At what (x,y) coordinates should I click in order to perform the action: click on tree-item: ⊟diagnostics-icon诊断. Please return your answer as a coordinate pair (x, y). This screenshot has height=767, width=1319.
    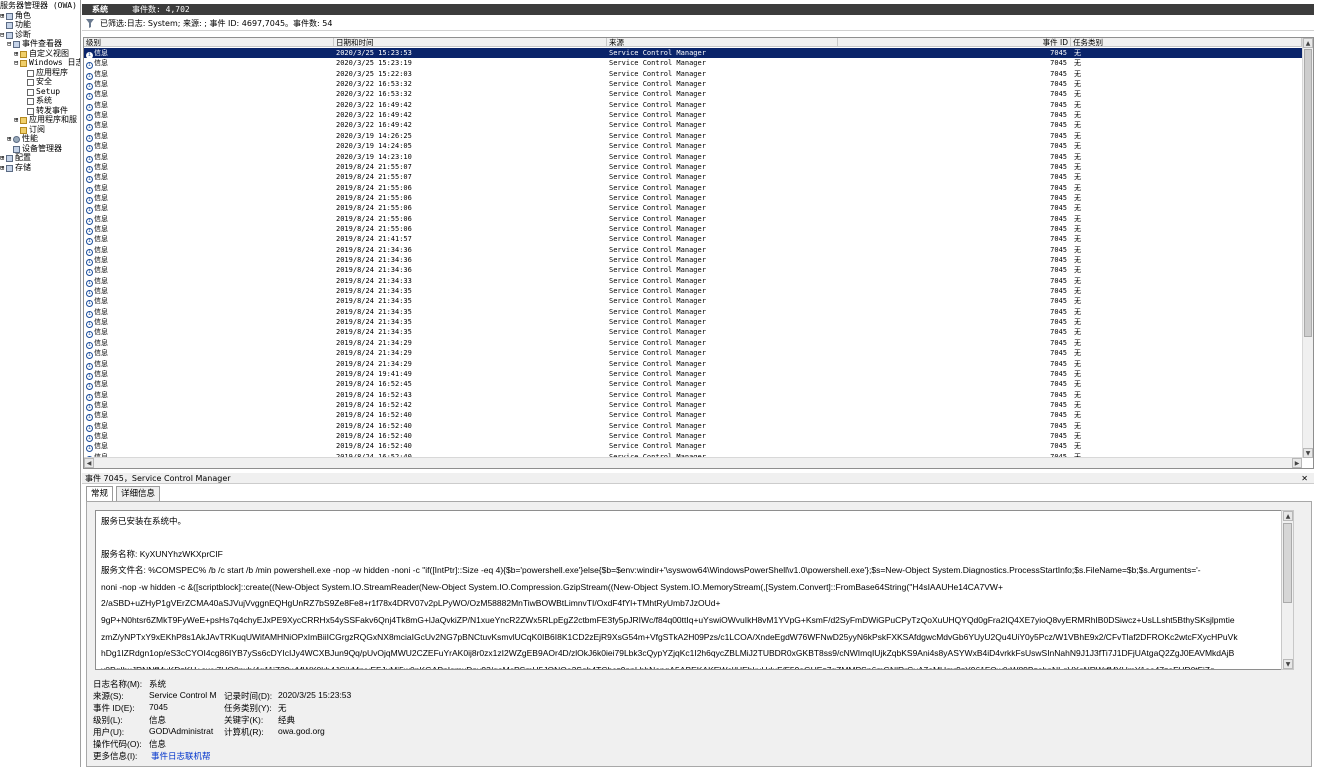
    Looking at the image, I should click on (15, 35).